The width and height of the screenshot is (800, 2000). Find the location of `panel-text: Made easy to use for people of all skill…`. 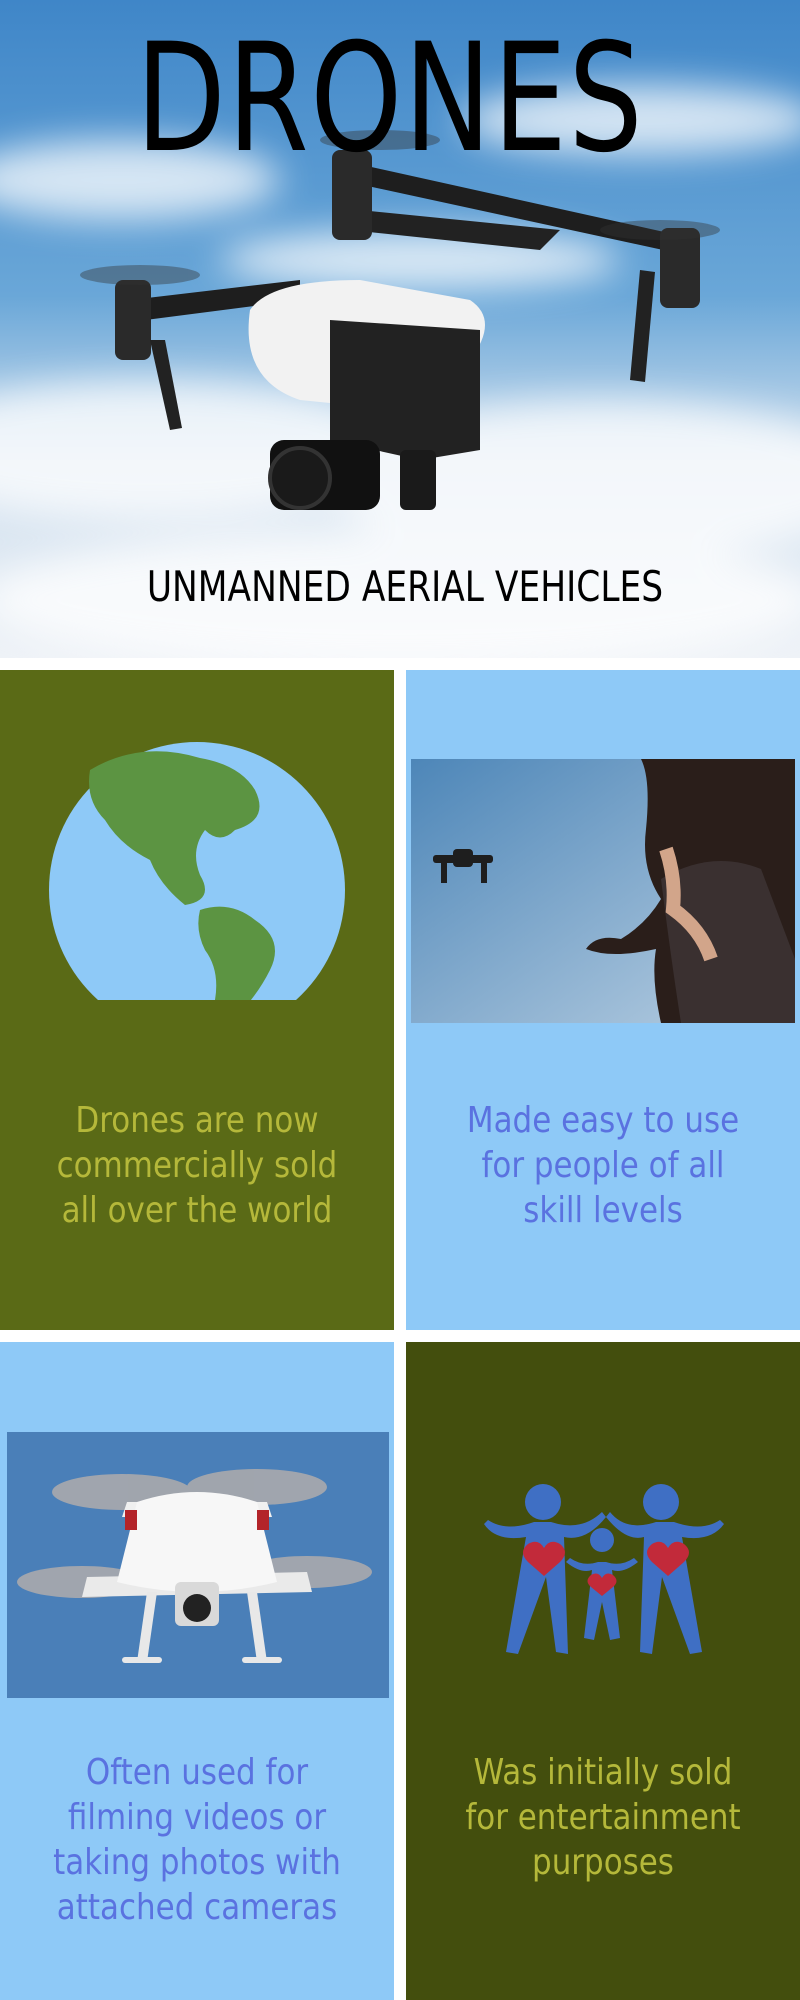

panel-text: Made easy to use for people of all skill… is located at coordinates (603, 1165).